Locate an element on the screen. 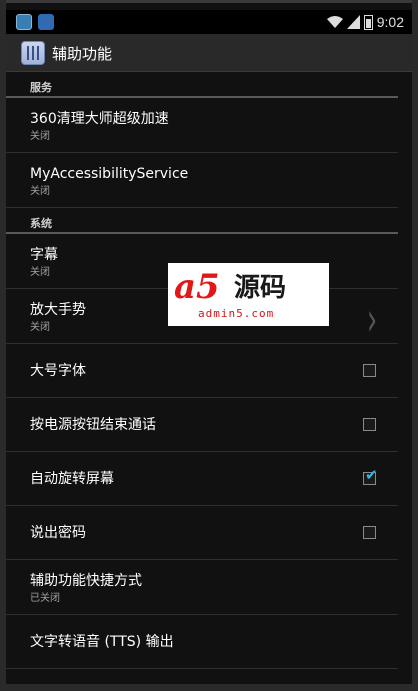 The image size is (418, 691). watermark-logo: a5 源码 admin5.com is located at coordinates (248, 294).